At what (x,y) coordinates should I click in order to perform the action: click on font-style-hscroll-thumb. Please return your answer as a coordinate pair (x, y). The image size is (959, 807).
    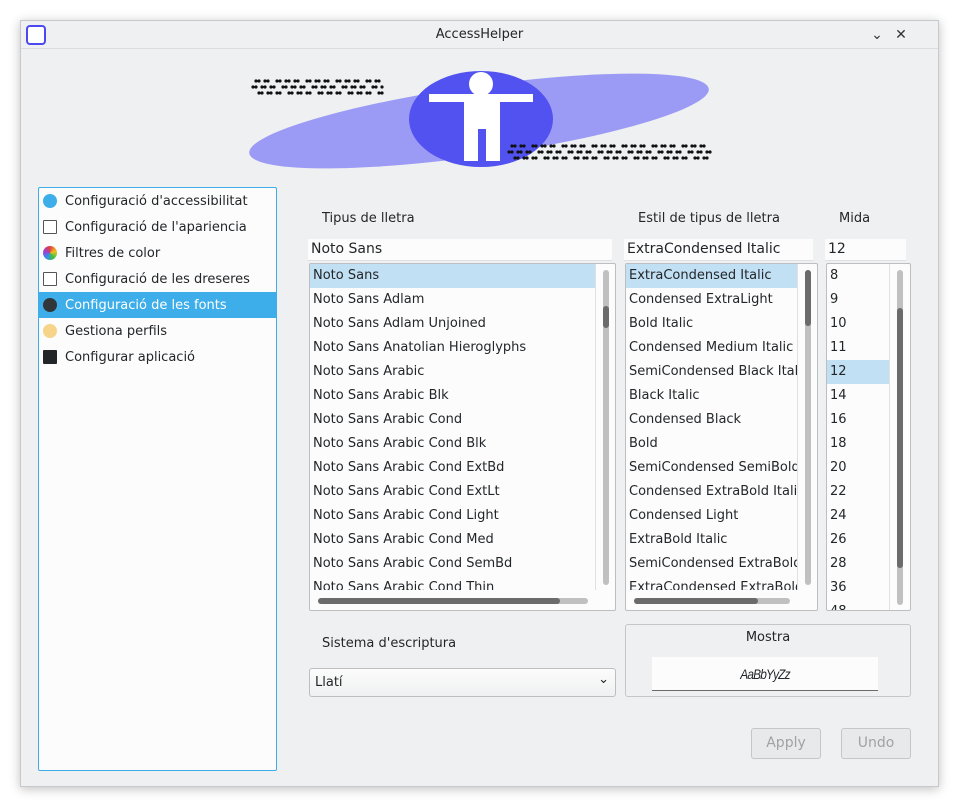
    Looking at the image, I should click on (696, 601).